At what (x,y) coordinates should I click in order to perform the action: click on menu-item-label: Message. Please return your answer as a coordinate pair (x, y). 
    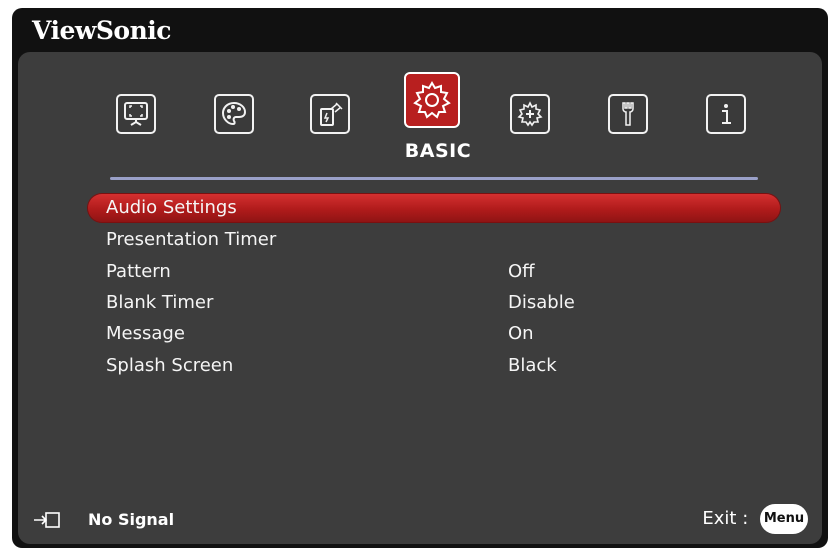
    Looking at the image, I should click on (145, 333).